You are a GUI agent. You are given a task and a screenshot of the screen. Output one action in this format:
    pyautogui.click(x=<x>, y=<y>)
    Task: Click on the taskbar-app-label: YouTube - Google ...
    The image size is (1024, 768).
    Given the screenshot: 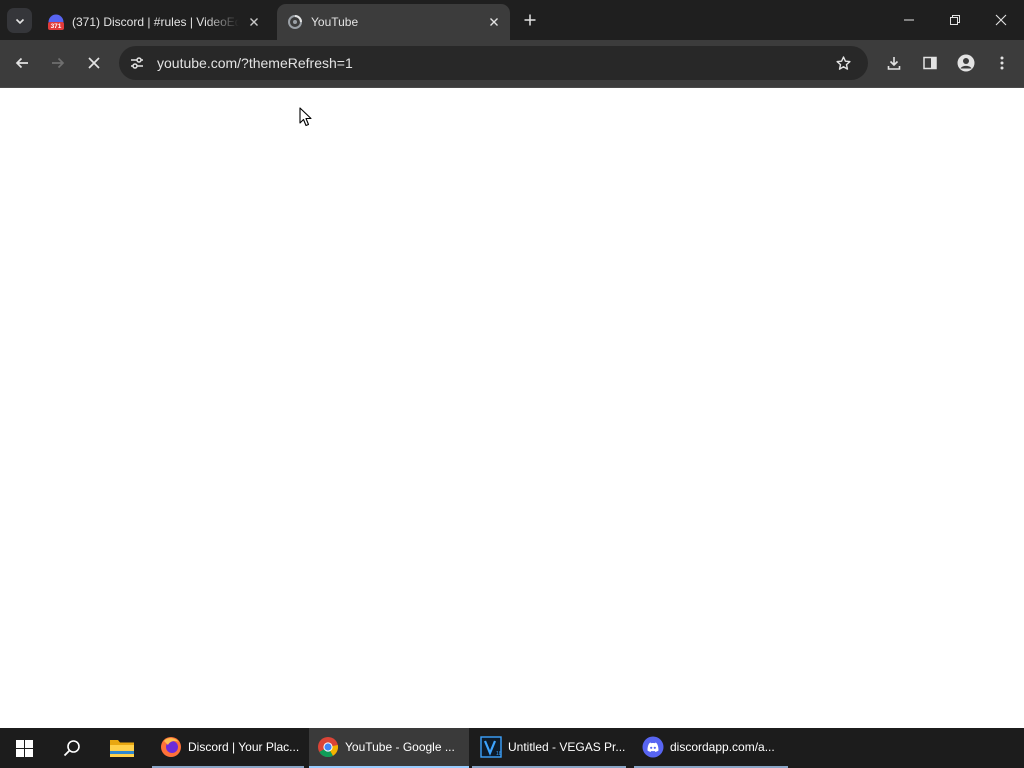 What is the action you would take?
    pyautogui.click(x=400, y=747)
    